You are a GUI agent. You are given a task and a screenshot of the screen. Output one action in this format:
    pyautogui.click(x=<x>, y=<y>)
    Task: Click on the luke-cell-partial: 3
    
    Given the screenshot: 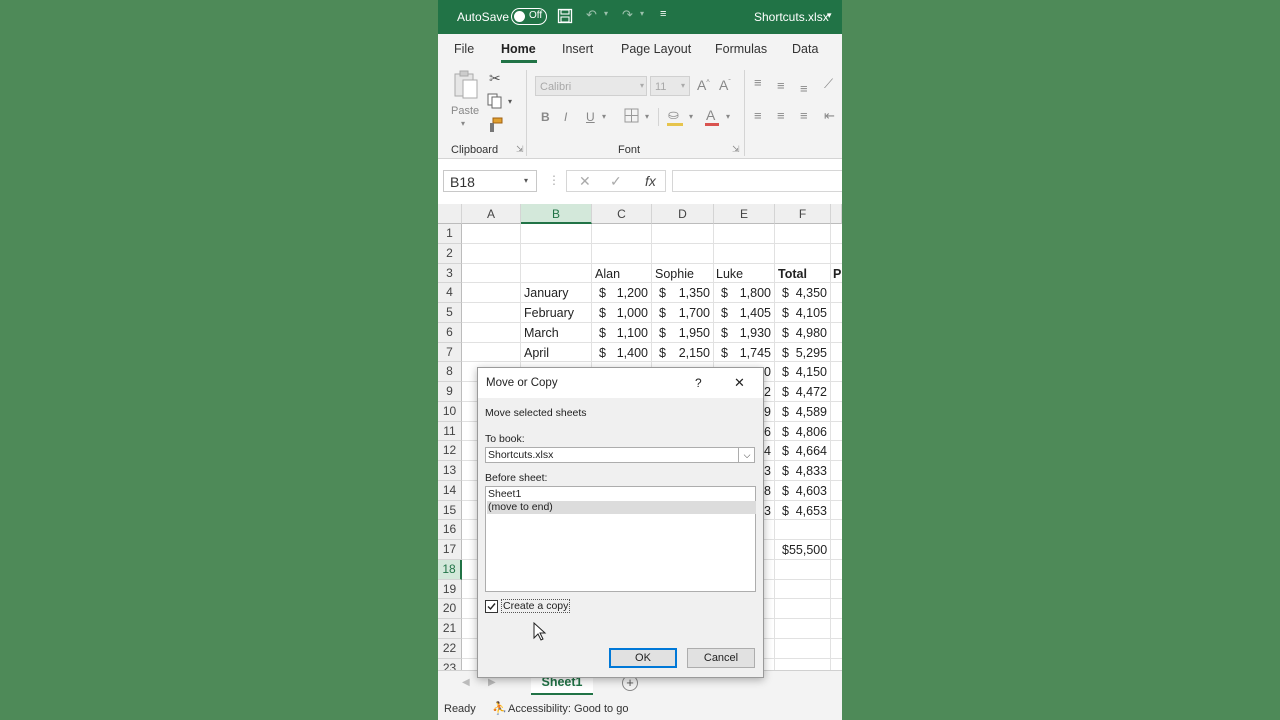 What is the action you would take?
    pyautogui.click(x=767, y=511)
    